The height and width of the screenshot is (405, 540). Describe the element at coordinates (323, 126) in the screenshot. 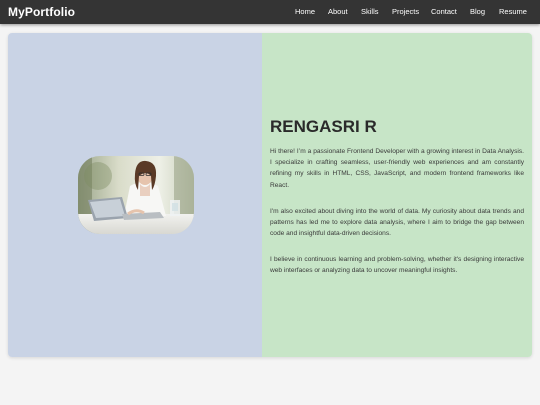

I see `about-name-heading: RENGASRI R` at that location.